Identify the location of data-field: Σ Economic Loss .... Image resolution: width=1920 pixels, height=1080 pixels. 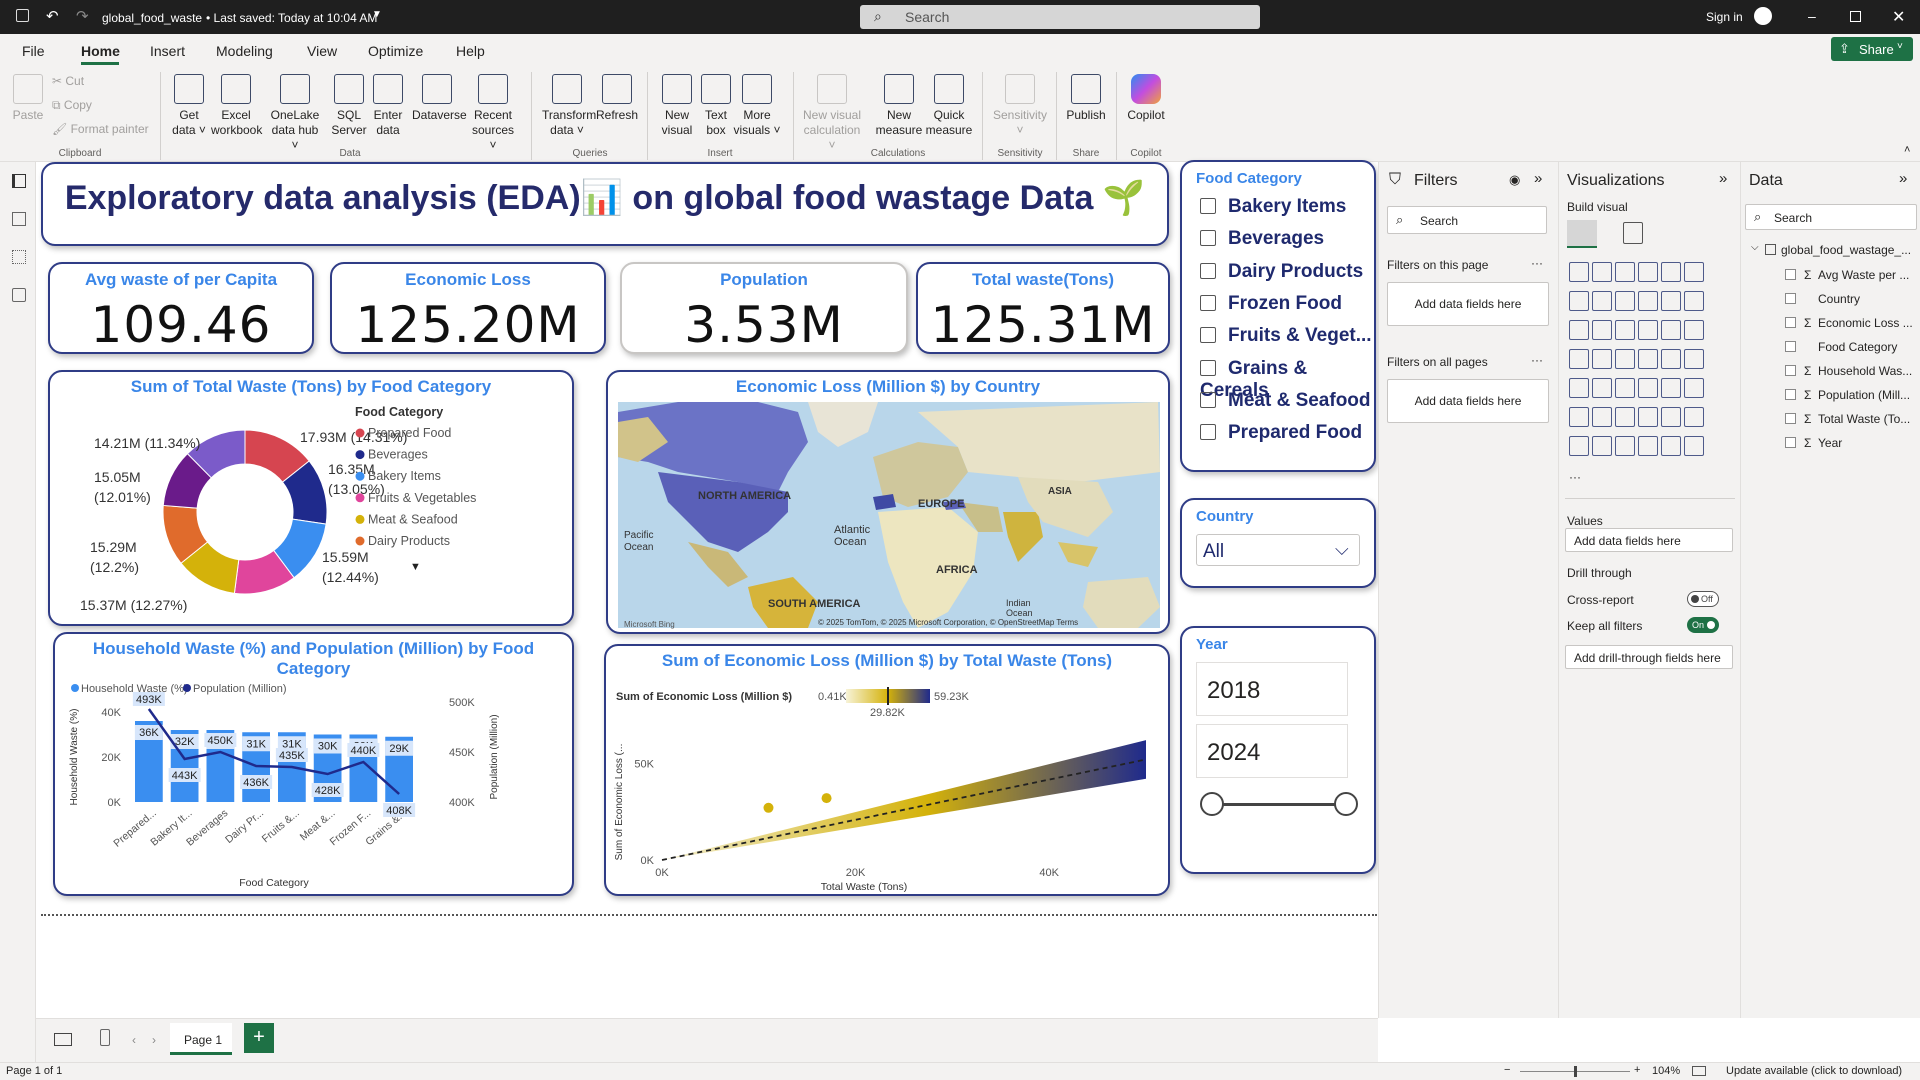
(1849, 323).